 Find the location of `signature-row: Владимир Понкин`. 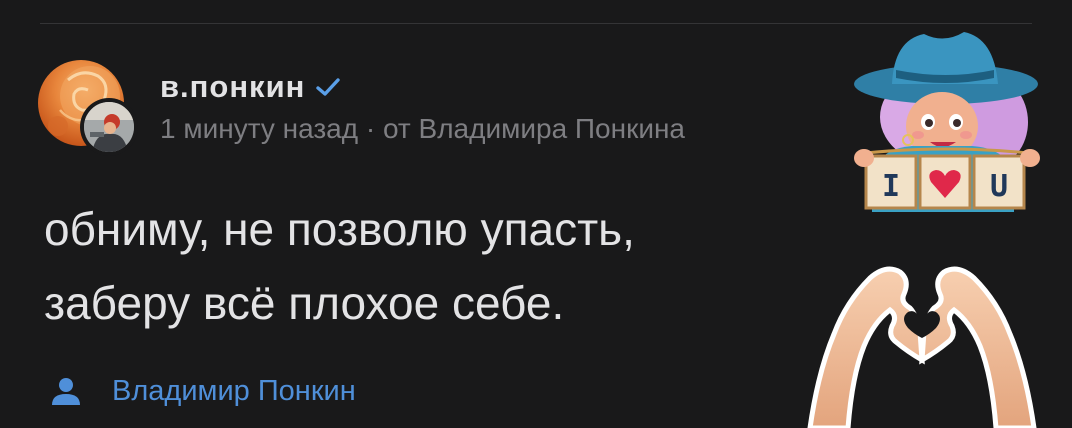

signature-row: Владимир Понкин is located at coordinates (203, 391).